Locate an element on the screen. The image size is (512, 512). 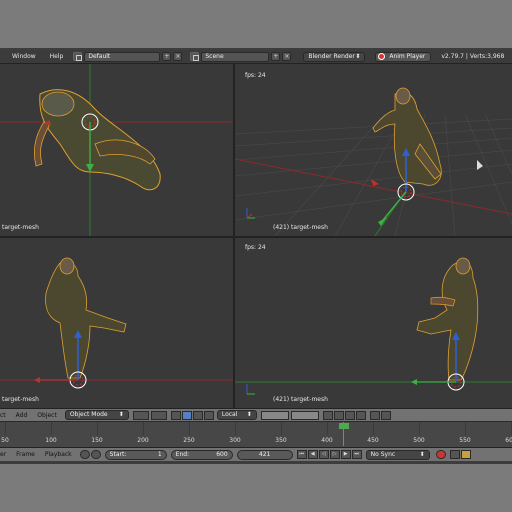
record-button is located at coordinates (440, 454).